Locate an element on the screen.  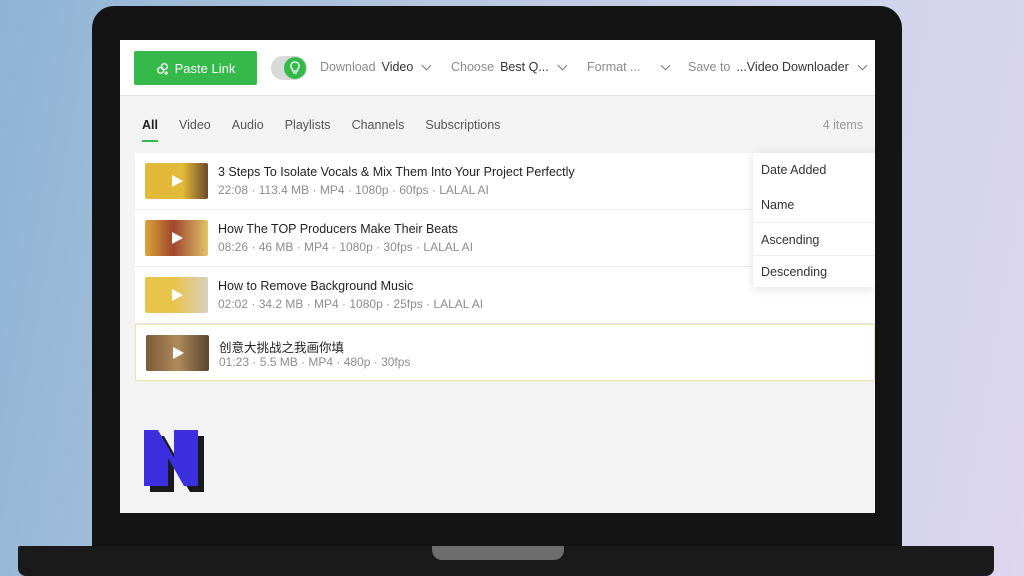
tab-audio: Audio is located at coordinates (248, 131).